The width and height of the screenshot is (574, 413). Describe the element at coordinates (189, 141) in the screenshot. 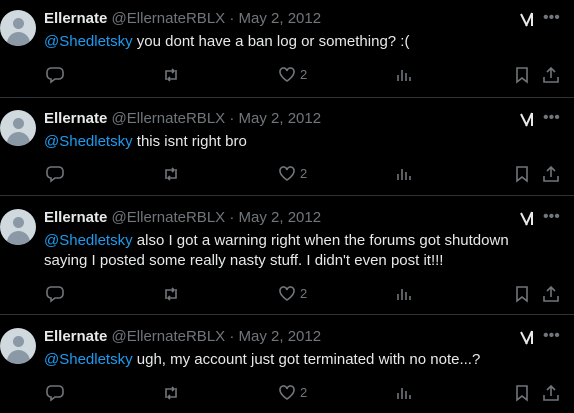

I see `tweet-body: this isnt right bro` at that location.